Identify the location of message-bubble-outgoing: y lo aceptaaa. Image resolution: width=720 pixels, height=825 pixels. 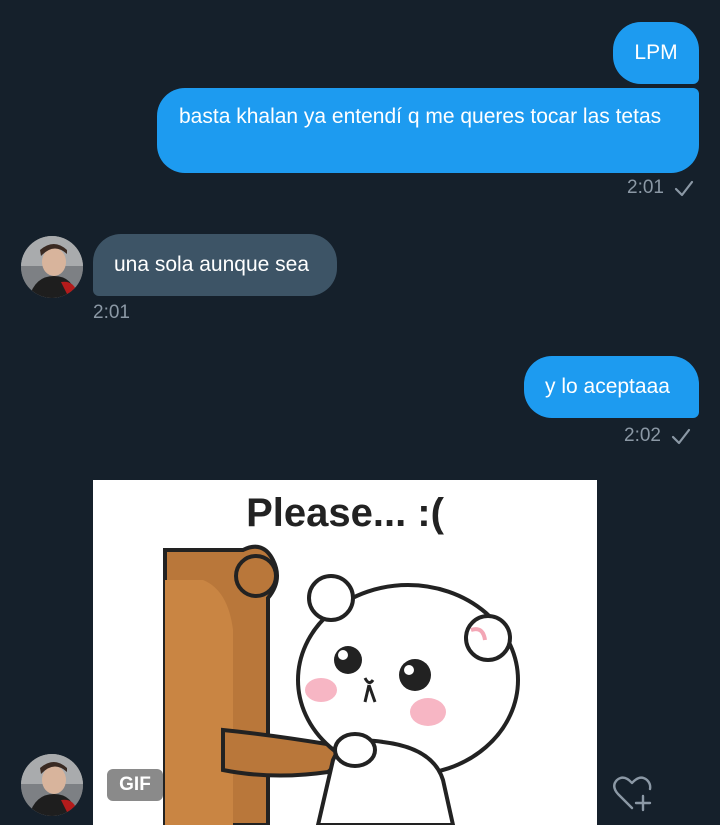
(611, 387).